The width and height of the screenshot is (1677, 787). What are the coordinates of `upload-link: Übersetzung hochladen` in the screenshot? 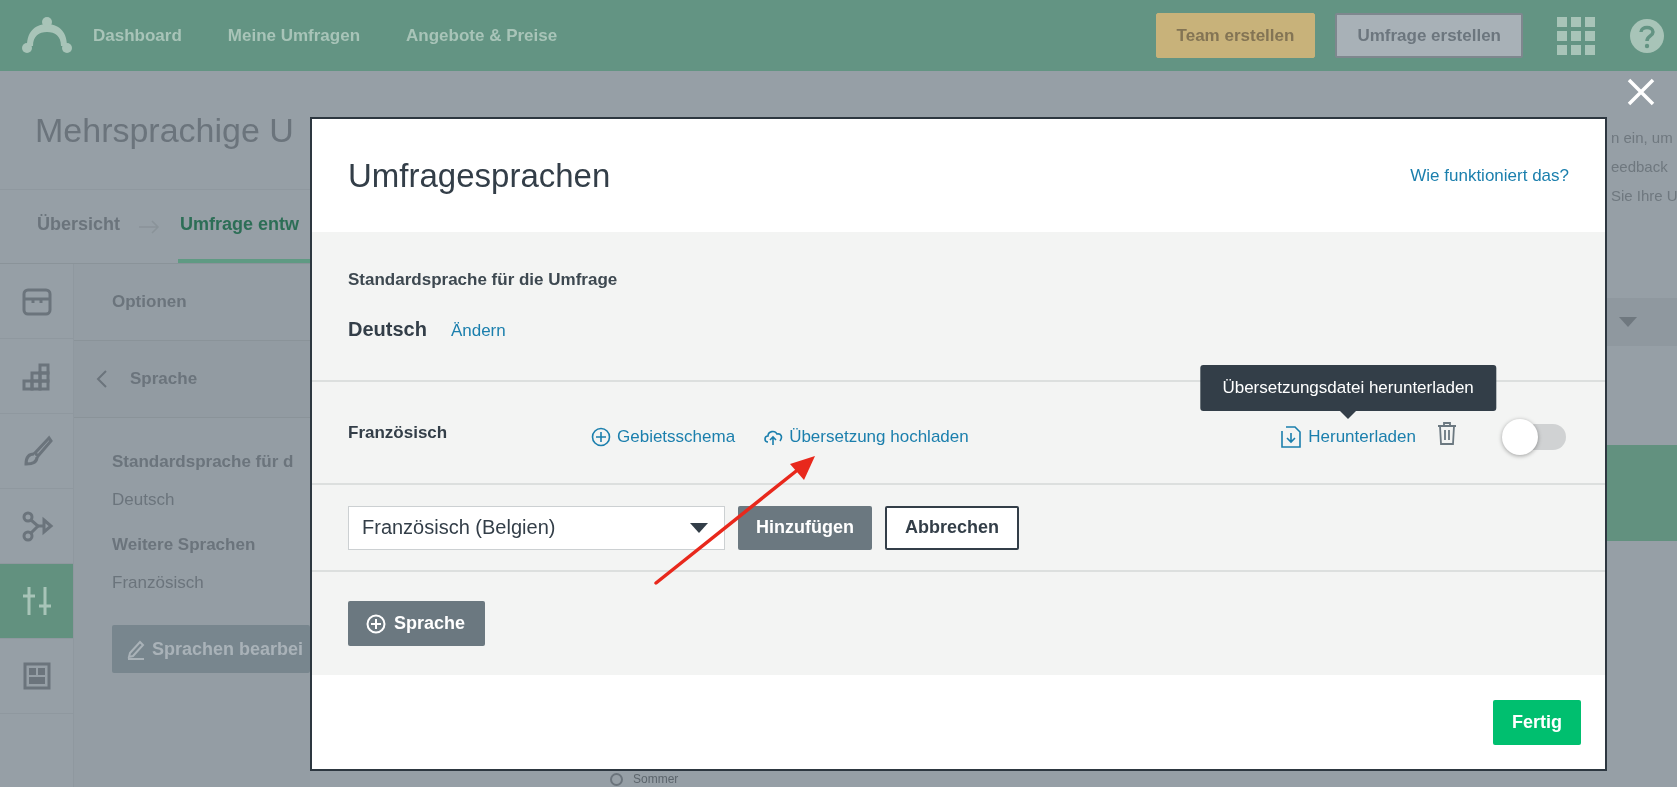 It's located at (866, 436).